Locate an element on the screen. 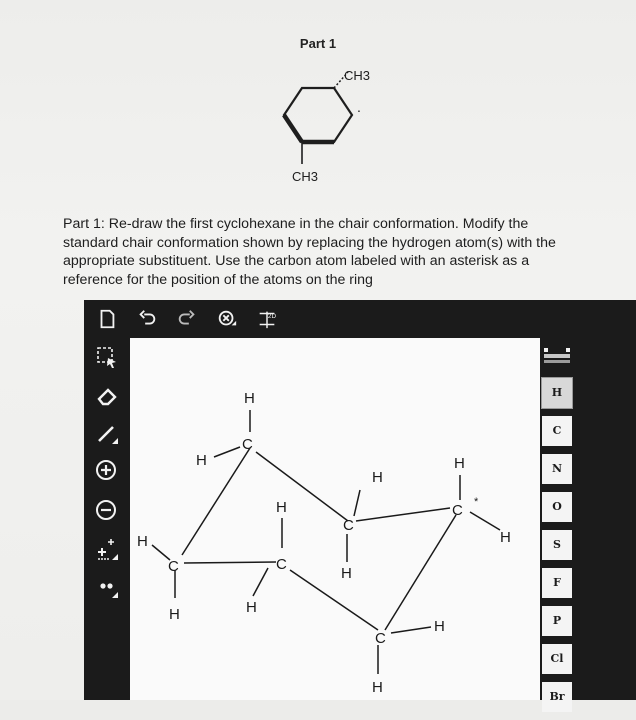 The image size is (636, 720). select-tool-icon is located at coordinates (107, 357).